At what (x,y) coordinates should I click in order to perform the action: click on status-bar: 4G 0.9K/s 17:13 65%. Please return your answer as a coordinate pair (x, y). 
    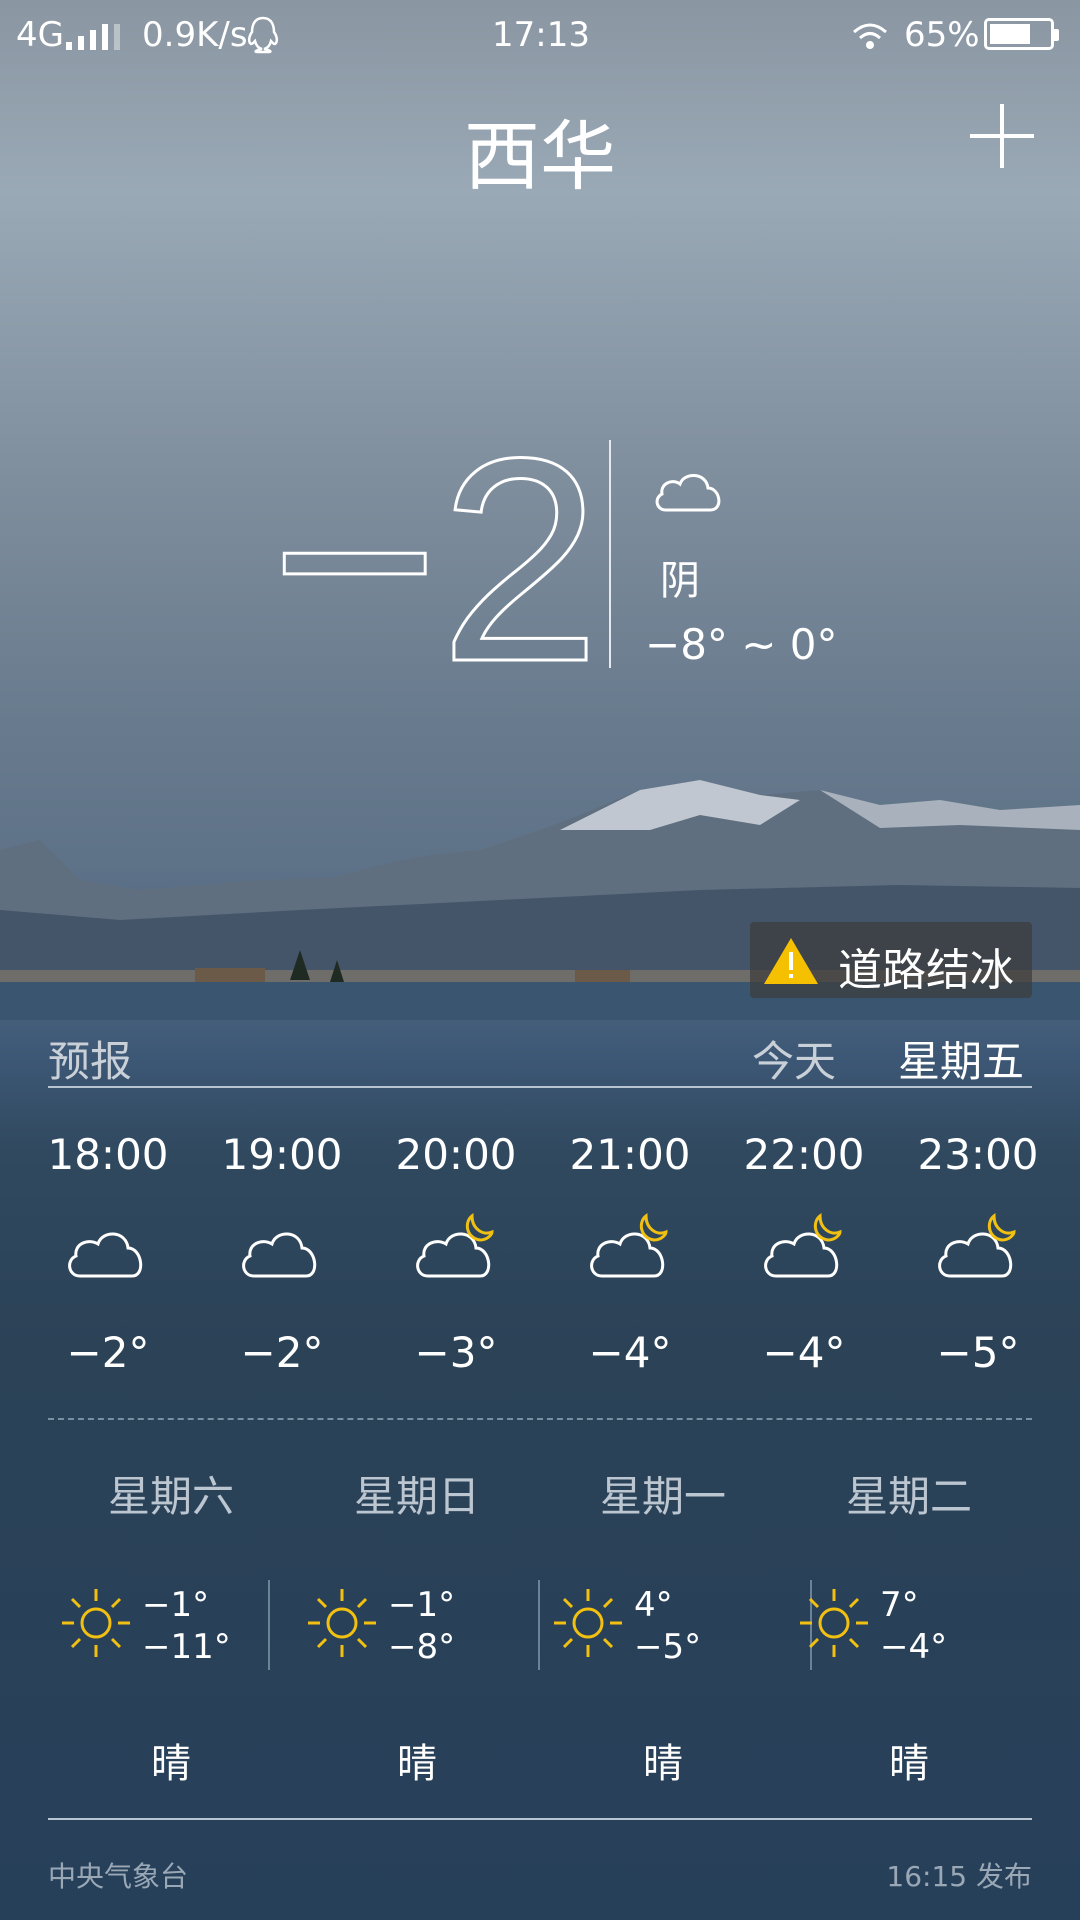
    Looking at the image, I should click on (540, 35).